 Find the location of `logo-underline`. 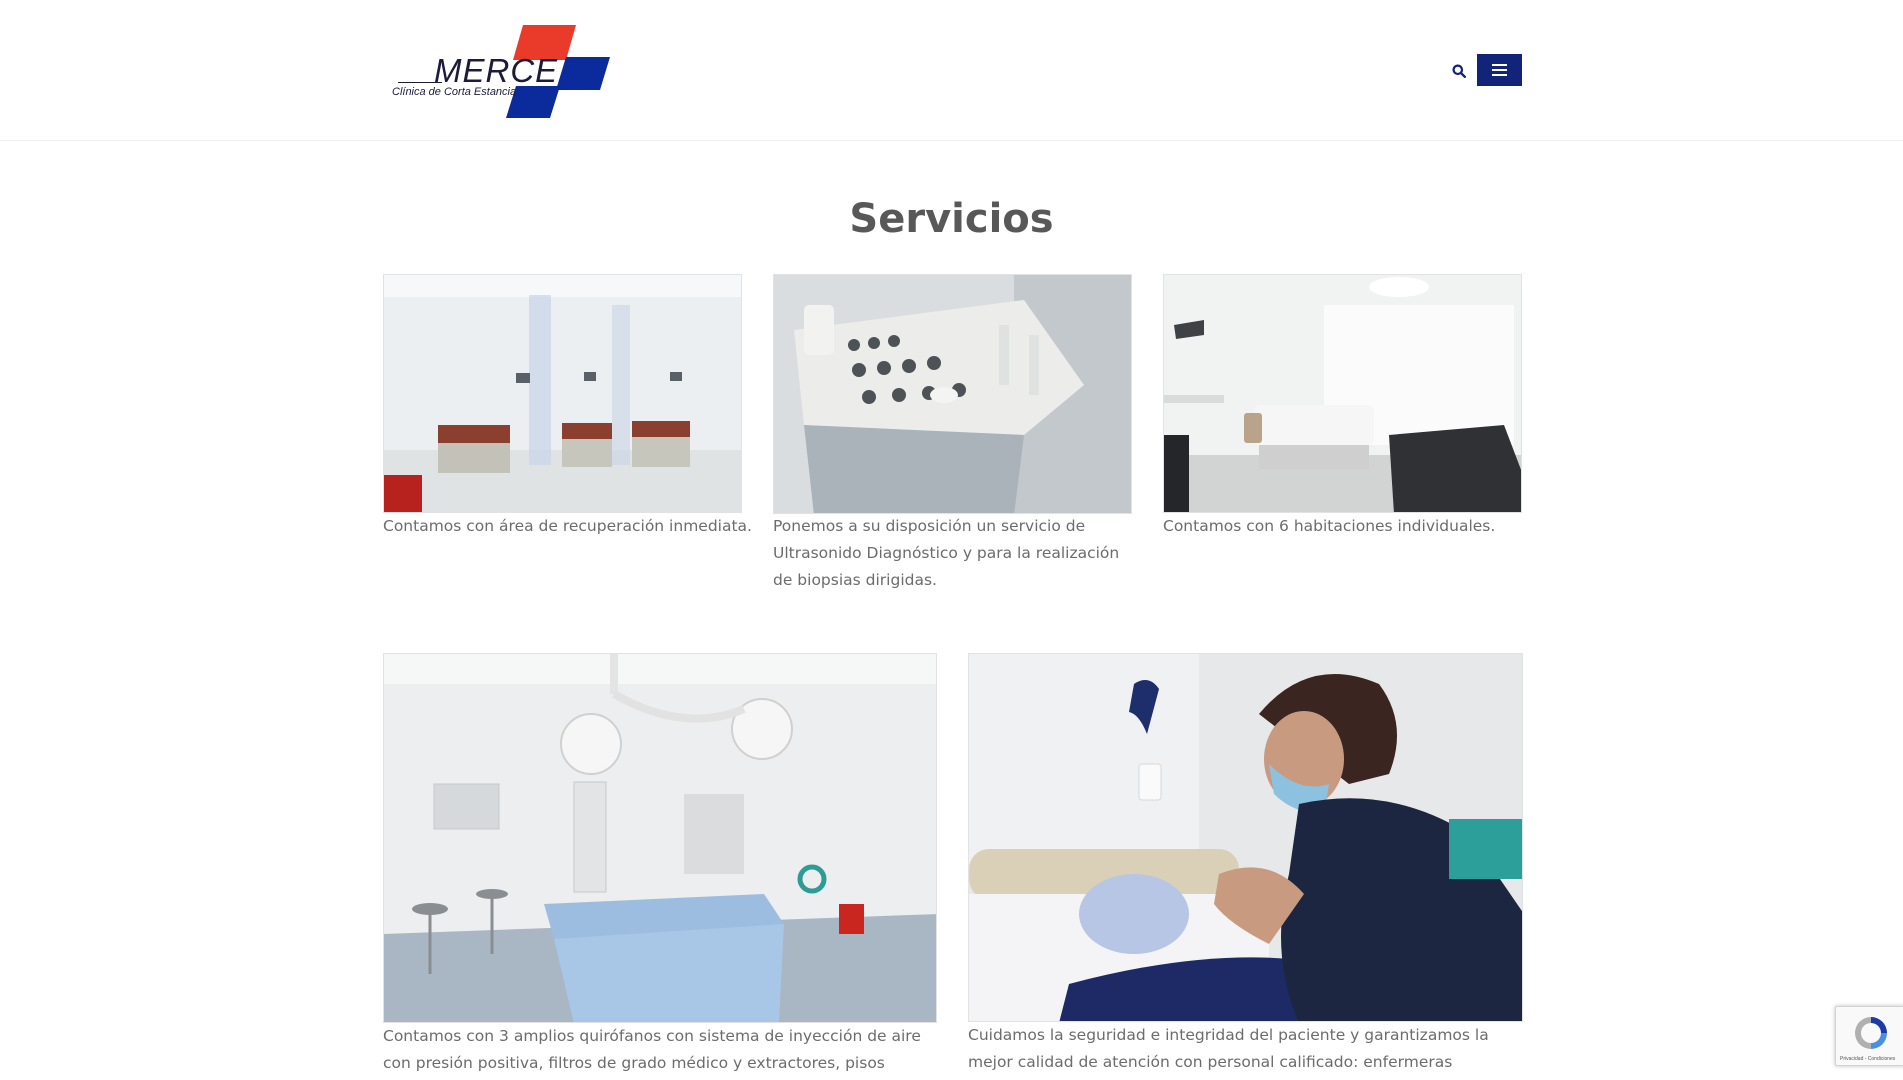

logo-underline is located at coordinates (420, 82).